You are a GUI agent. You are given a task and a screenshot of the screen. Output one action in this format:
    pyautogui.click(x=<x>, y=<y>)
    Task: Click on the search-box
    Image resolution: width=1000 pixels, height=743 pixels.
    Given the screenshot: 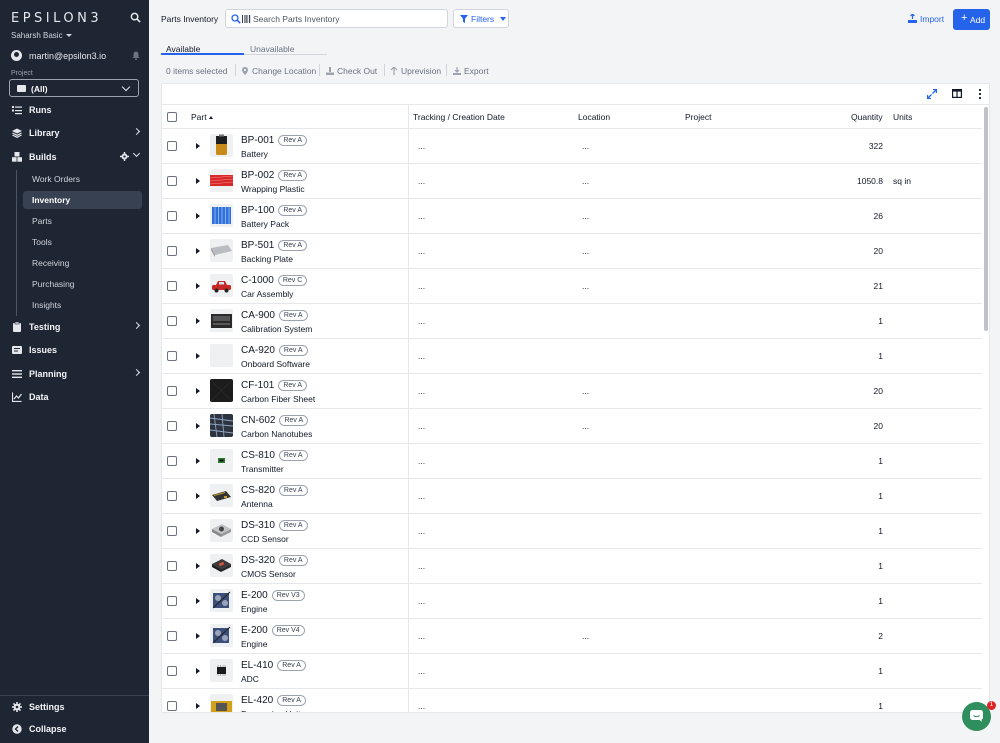 What is the action you would take?
    pyautogui.click(x=336, y=18)
    